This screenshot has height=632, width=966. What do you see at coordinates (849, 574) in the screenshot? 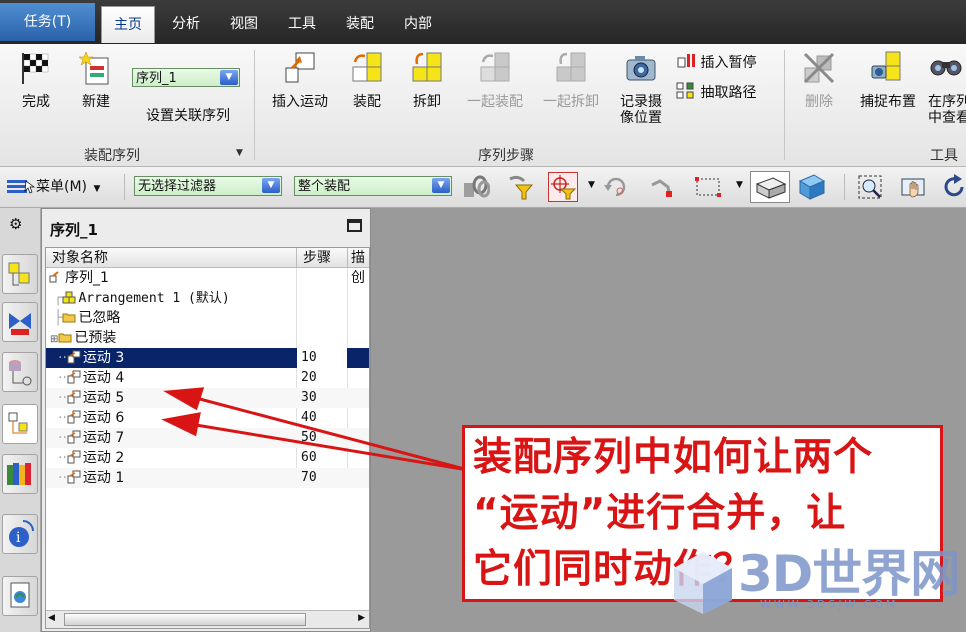
I see `watermark-logo-text: 3D世界网` at bounding box center [849, 574].